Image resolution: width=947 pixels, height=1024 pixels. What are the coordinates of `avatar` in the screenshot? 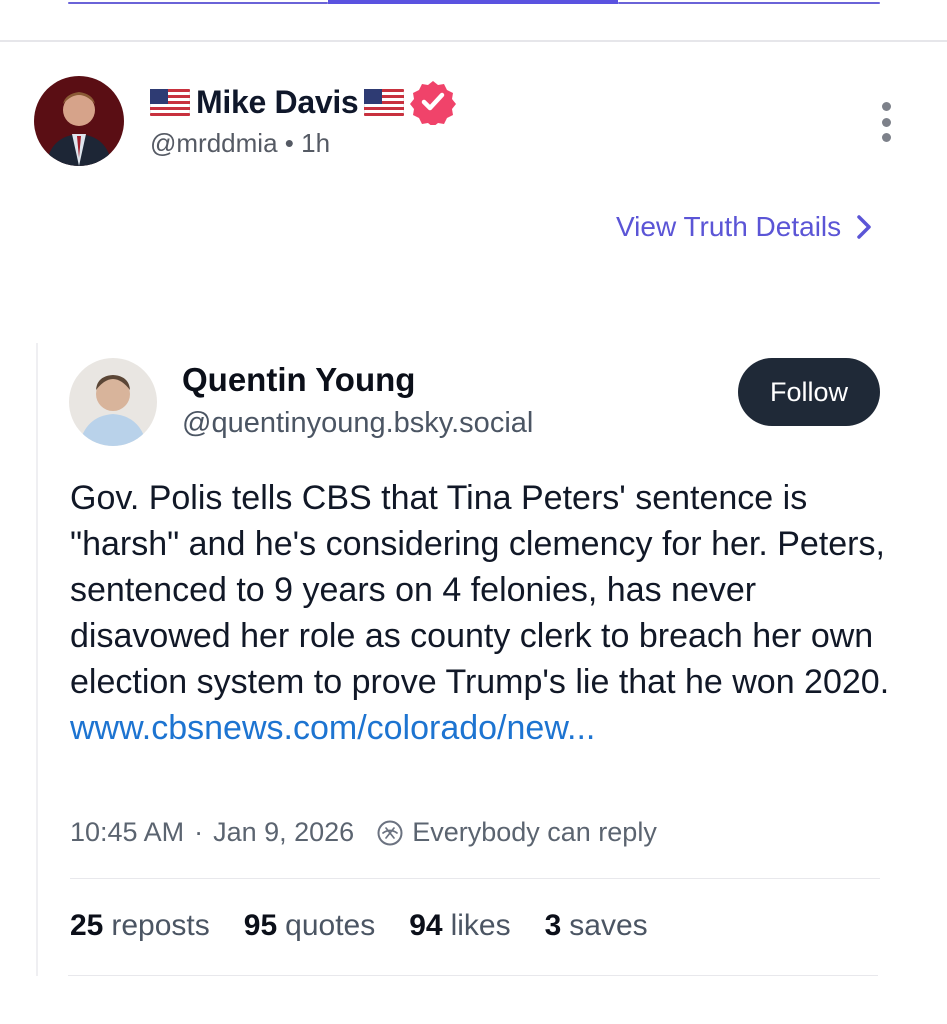 It's located at (79, 121).